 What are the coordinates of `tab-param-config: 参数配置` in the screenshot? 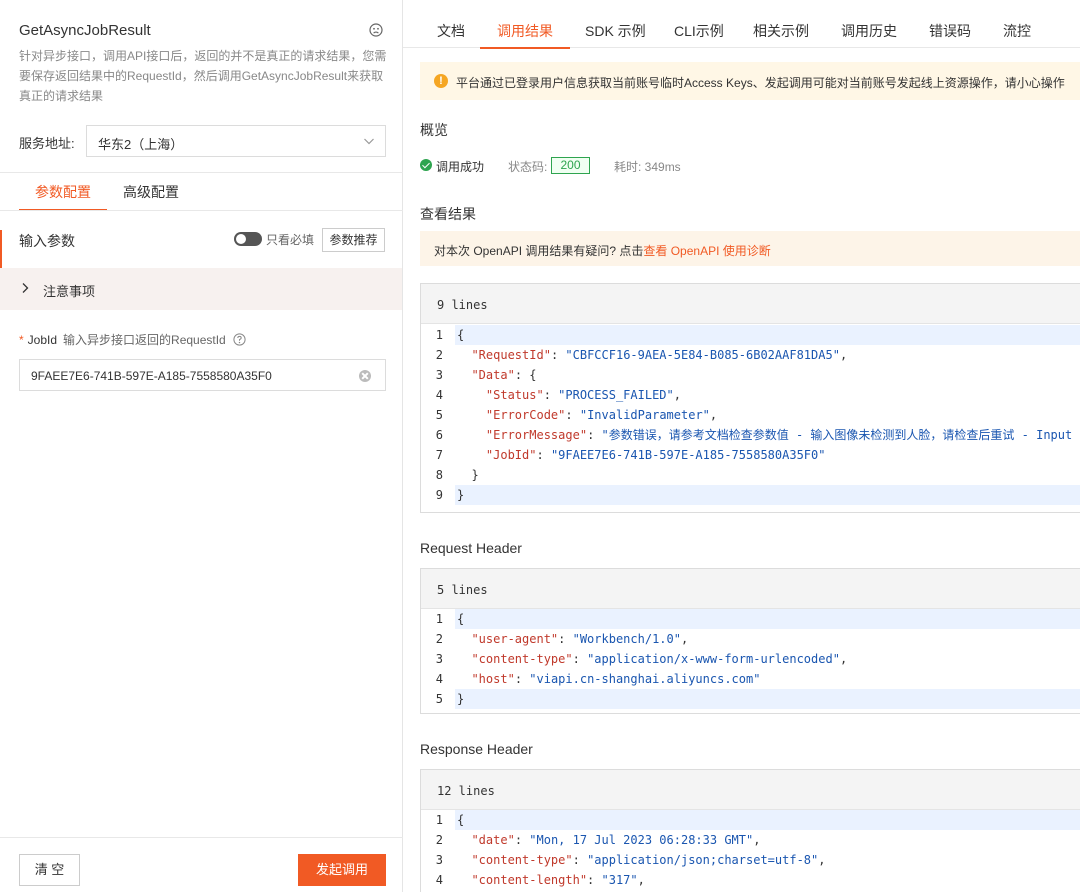 It's located at (63, 192).